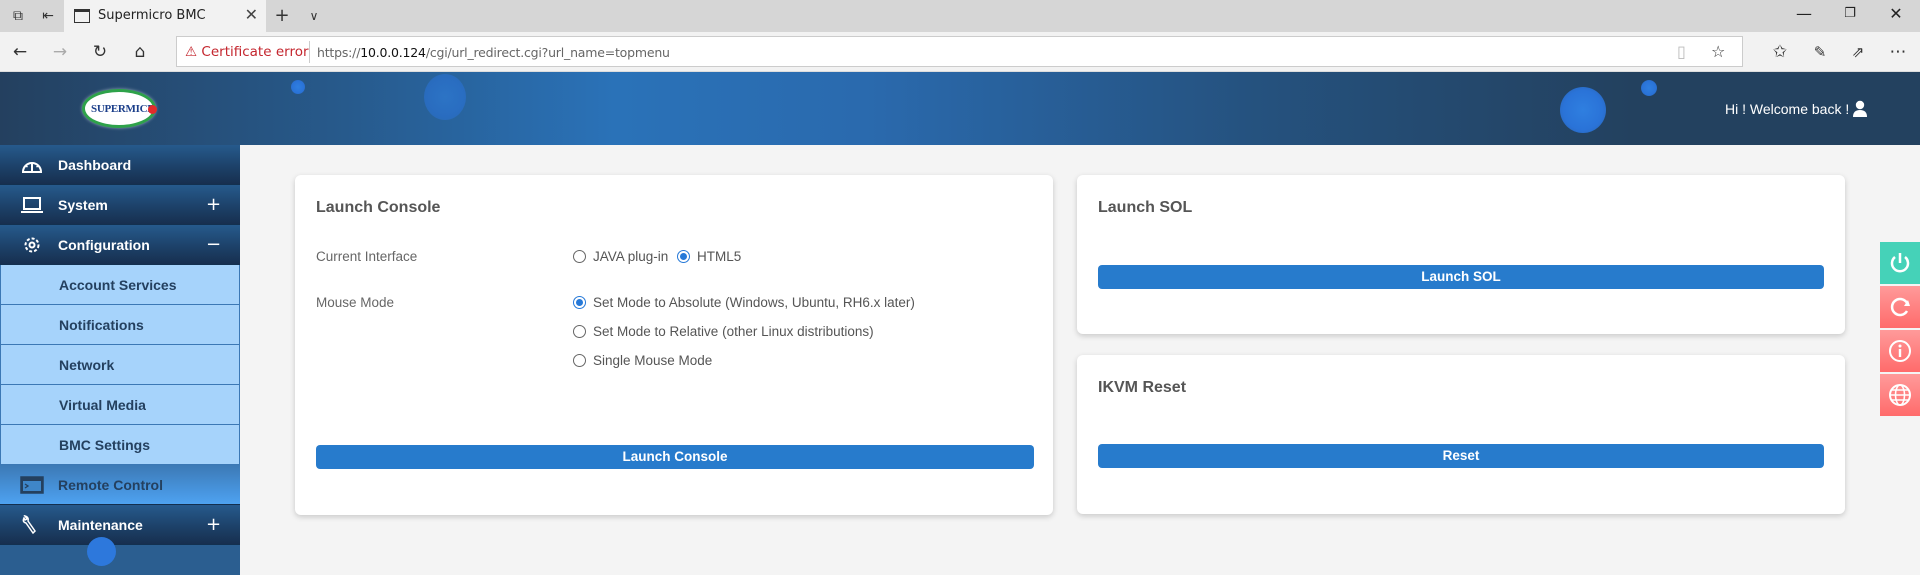 This screenshot has width=1920, height=575. Describe the element at coordinates (20, 52) in the screenshot. I see `back-arrow-icon: ←` at that location.